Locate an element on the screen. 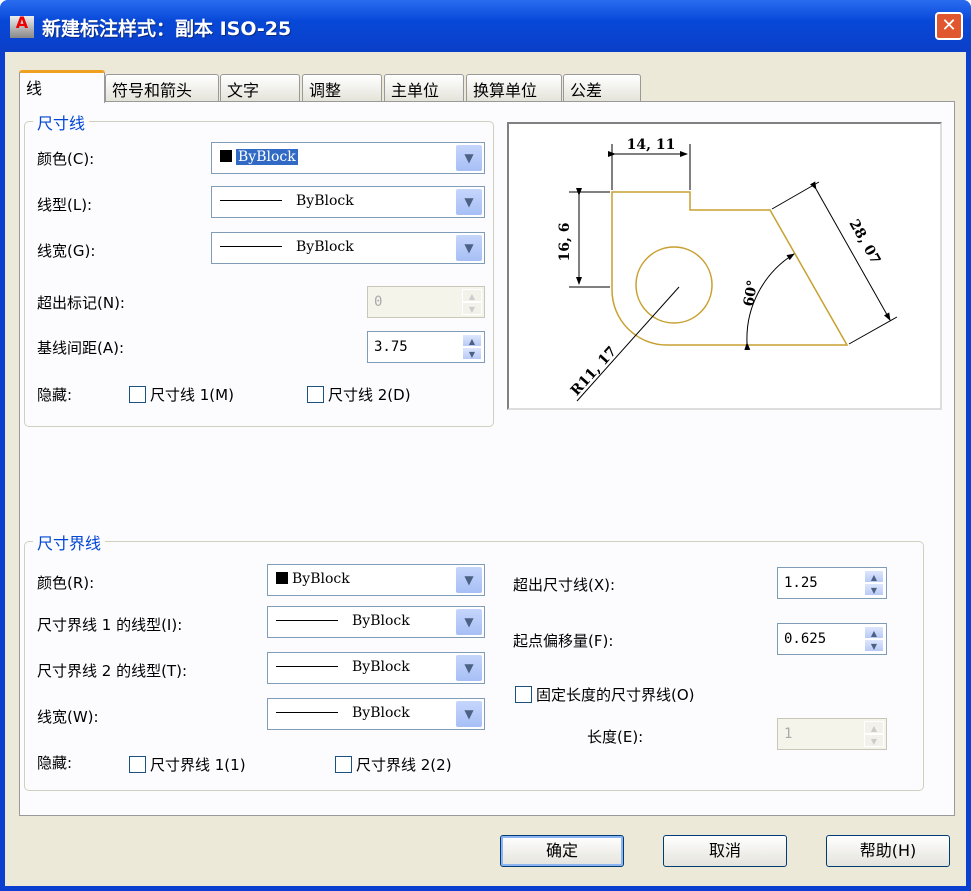 Image resolution: width=971 pixels, height=891 pixels. origin-offset-value: 0.625 is located at coordinates (805, 639).